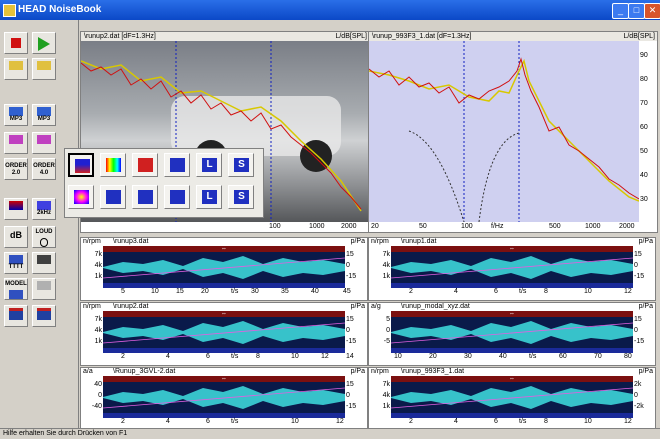  What do you see at coordinates (44, 169) in the screenshot?
I see `order-4-button: ORDER 4.0` at bounding box center [44, 169].